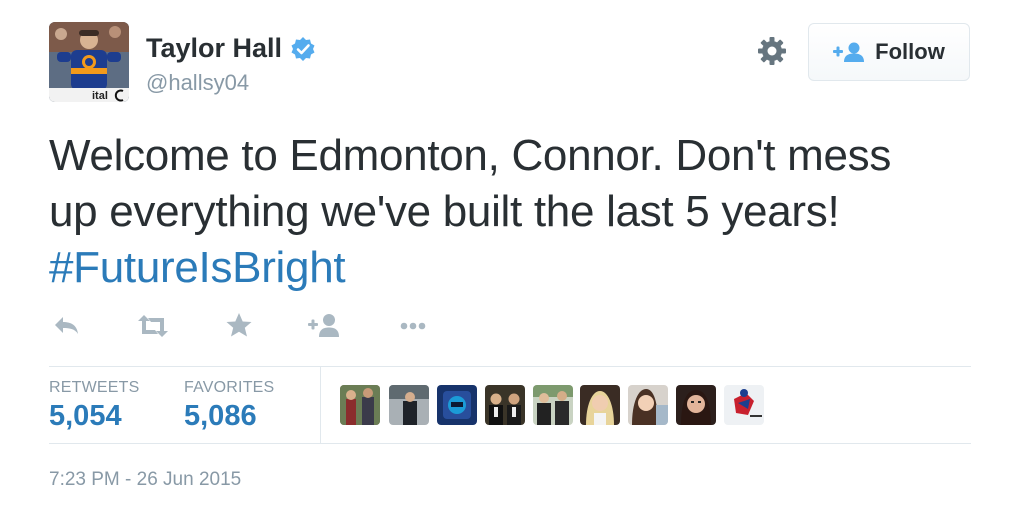 This screenshot has height=512, width=1024. What do you see at coordinates (320, 405) in the screenshot?
I see `stats-vertical-divider` at bounding box center [320, 405].